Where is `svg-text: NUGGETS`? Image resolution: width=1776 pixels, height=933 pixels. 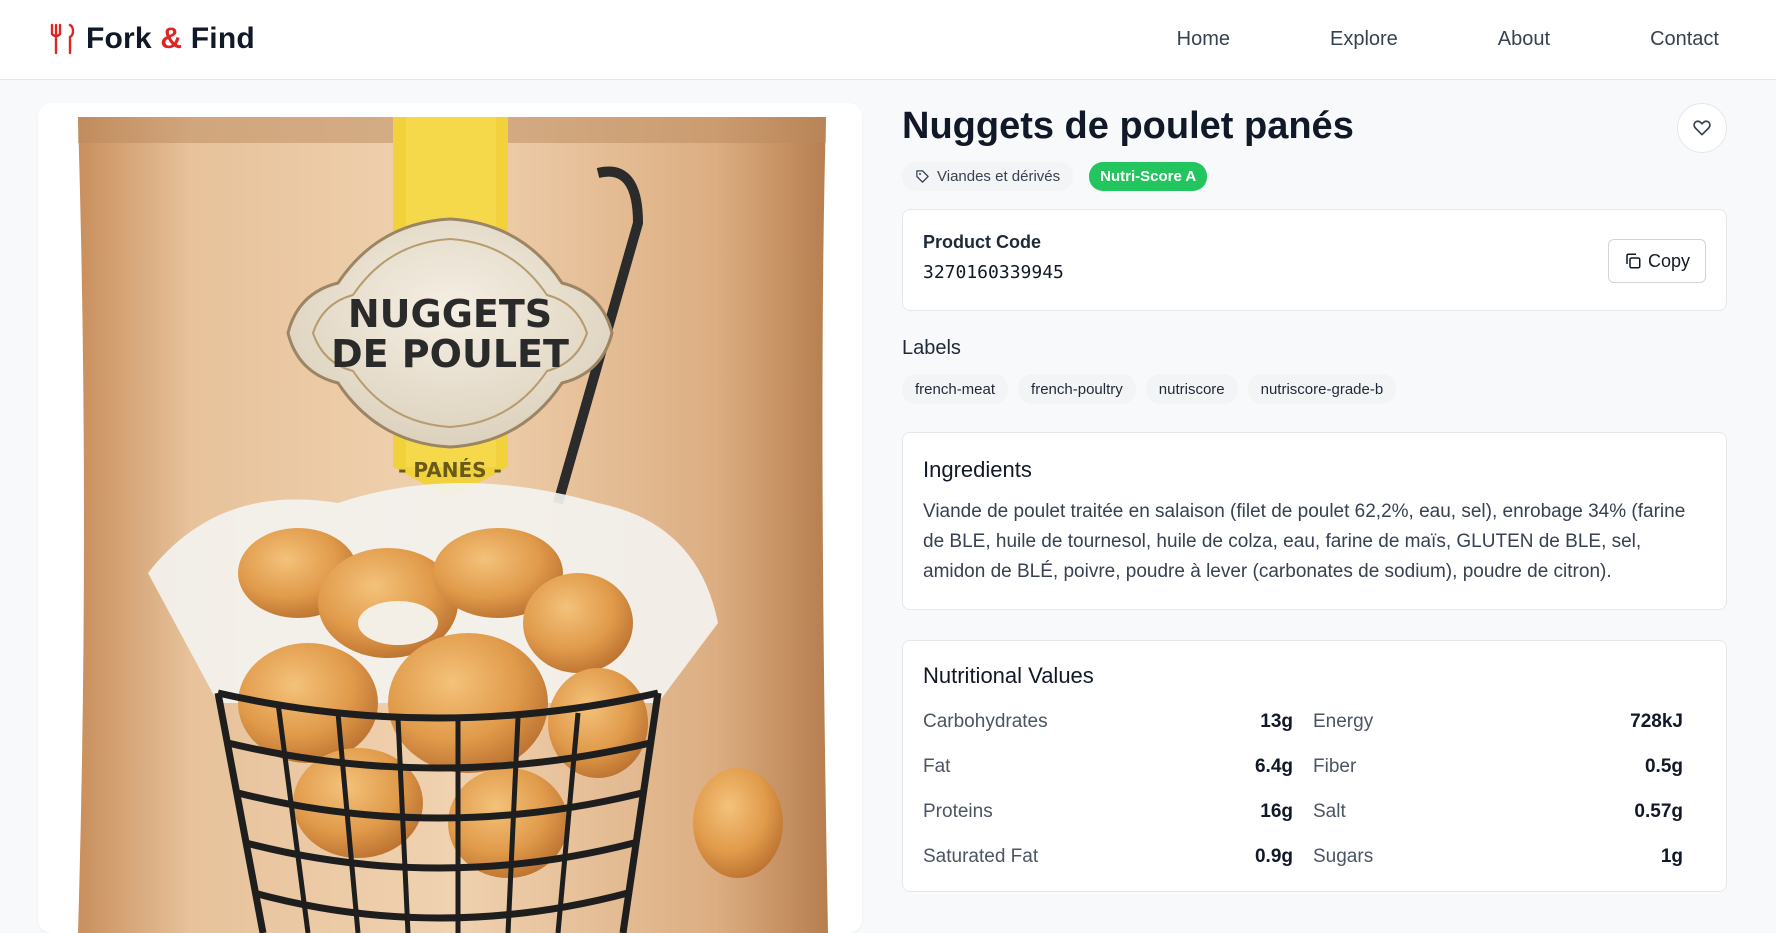 svg-text: NUGGETS is located at coordinates (450, 314).